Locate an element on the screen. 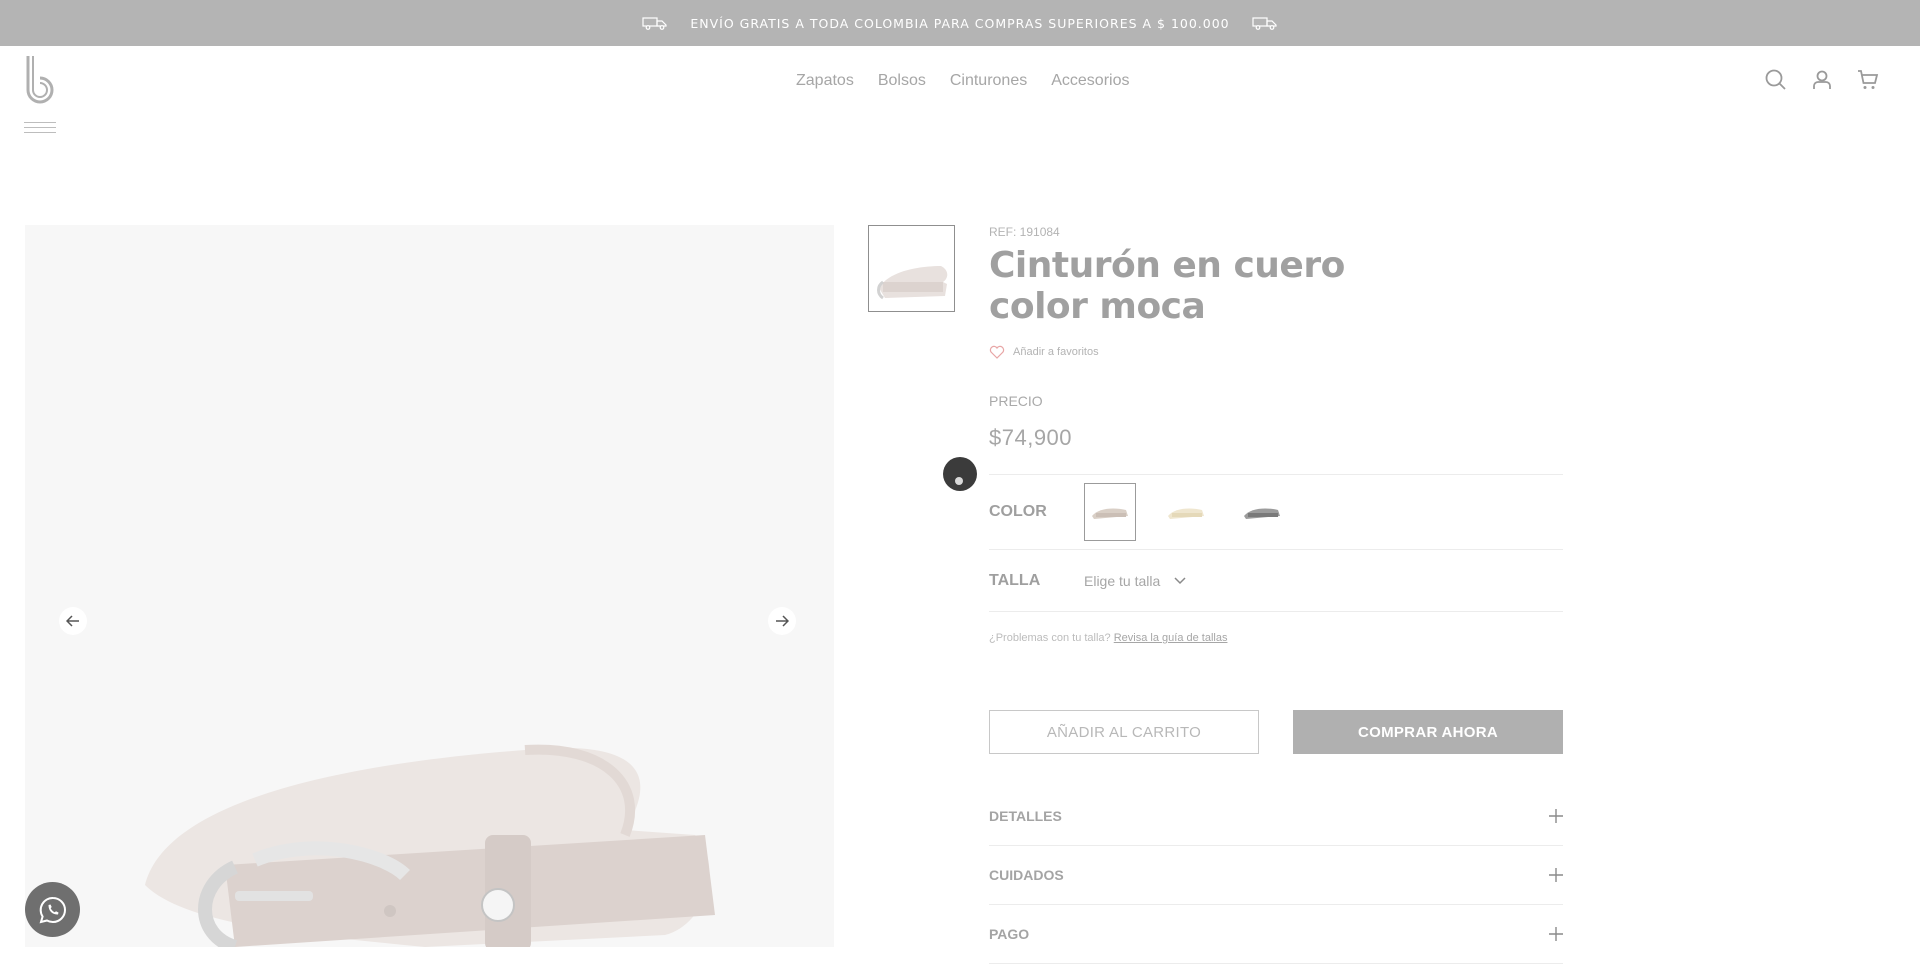 This screenshot has height=964, width=1920. arrow-left-icon is located at coordinates (72, 621).